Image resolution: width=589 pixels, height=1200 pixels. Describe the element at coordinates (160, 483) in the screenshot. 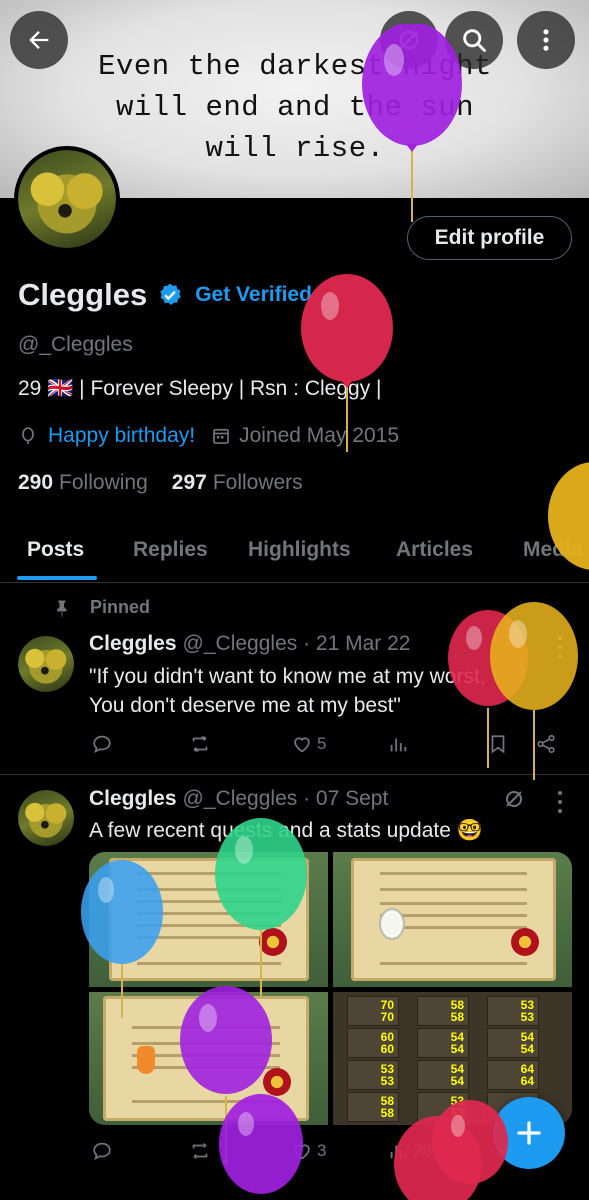

I see `follow-stats: 290 Following 297 Followers` at that location.